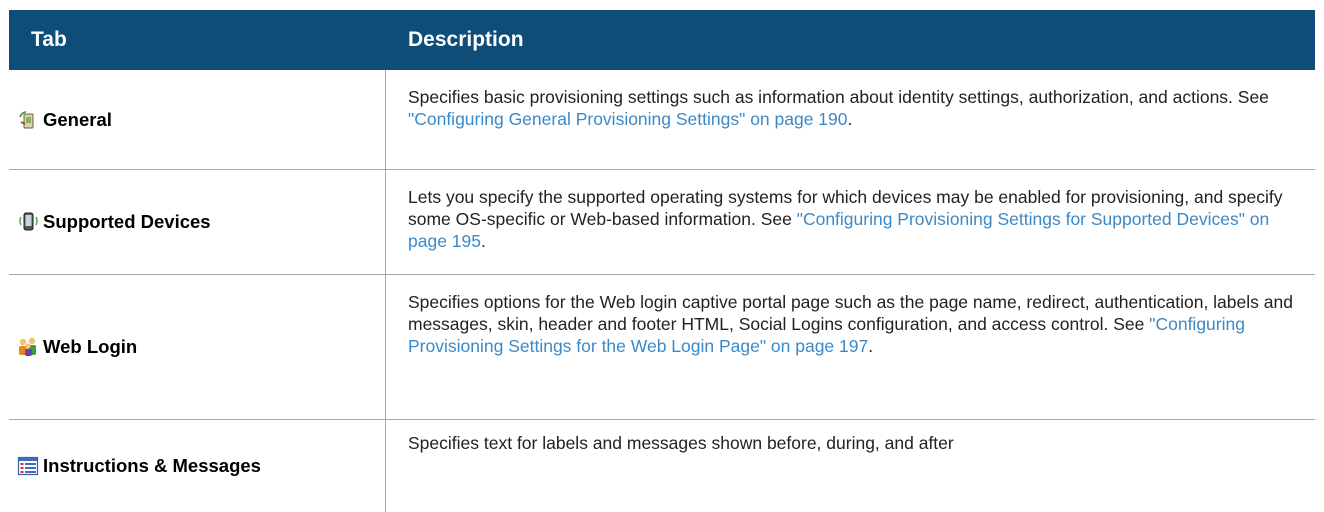 The image size is (1324, 512). I want to click on list-icon, so click(28, 466).